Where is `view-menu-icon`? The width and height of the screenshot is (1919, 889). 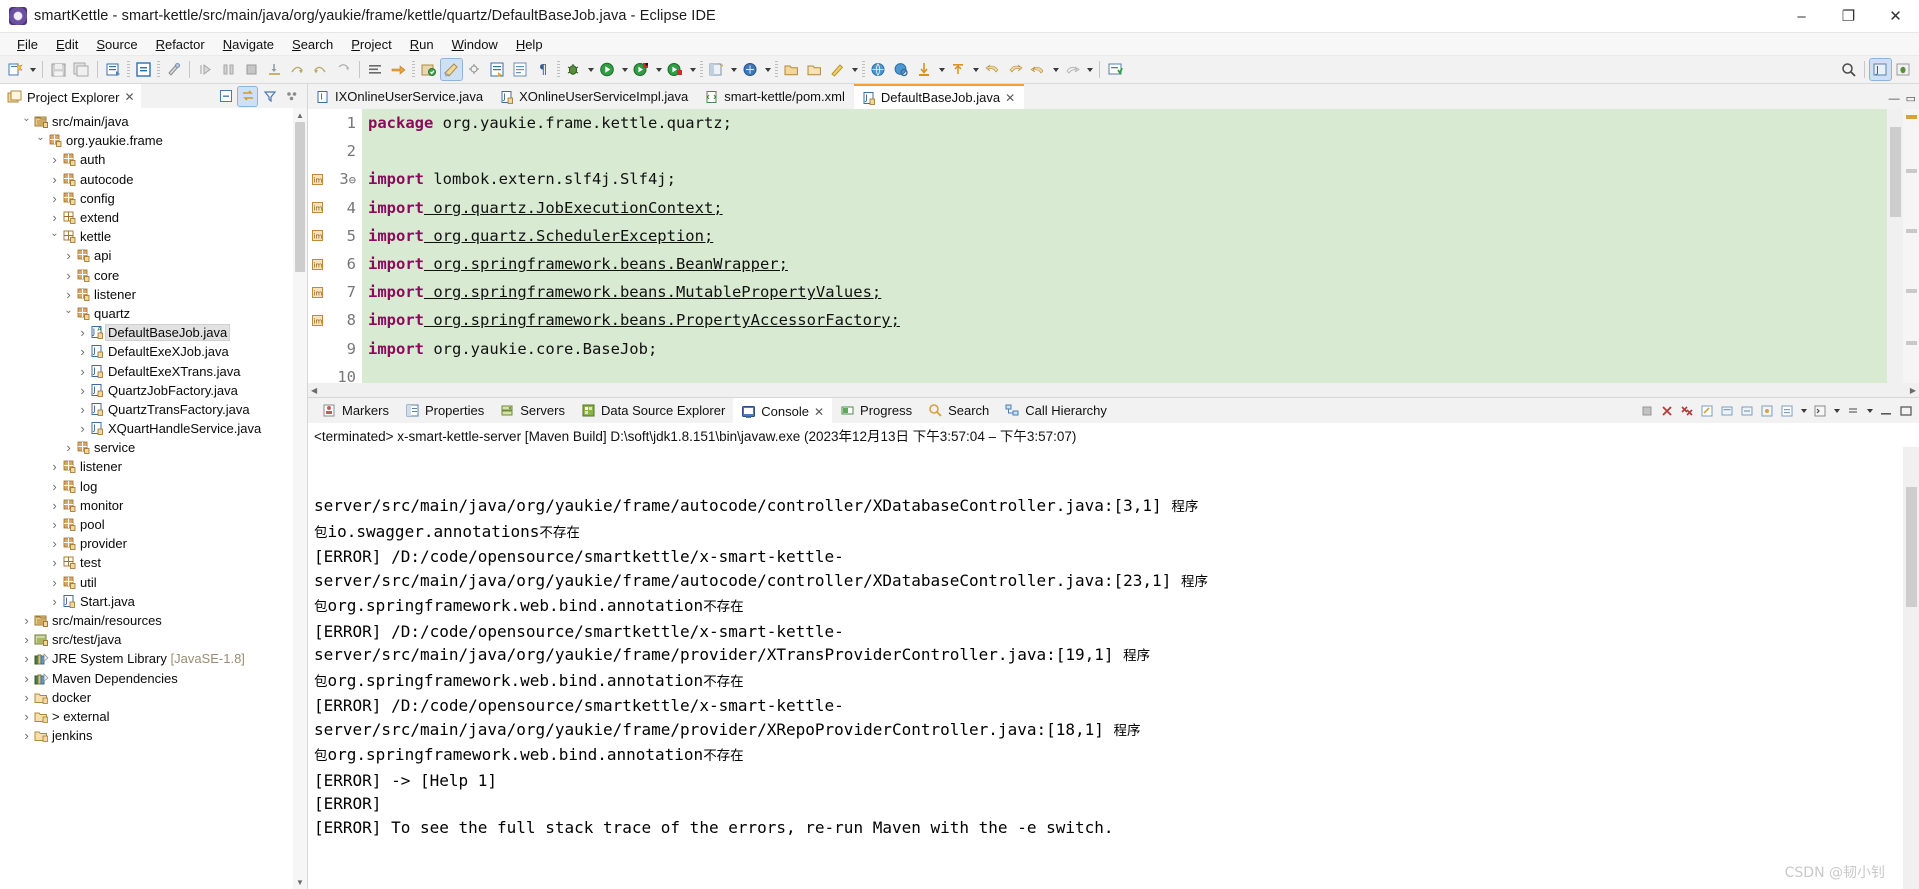
view-menu-icon is located at coordinates (1853, 411).